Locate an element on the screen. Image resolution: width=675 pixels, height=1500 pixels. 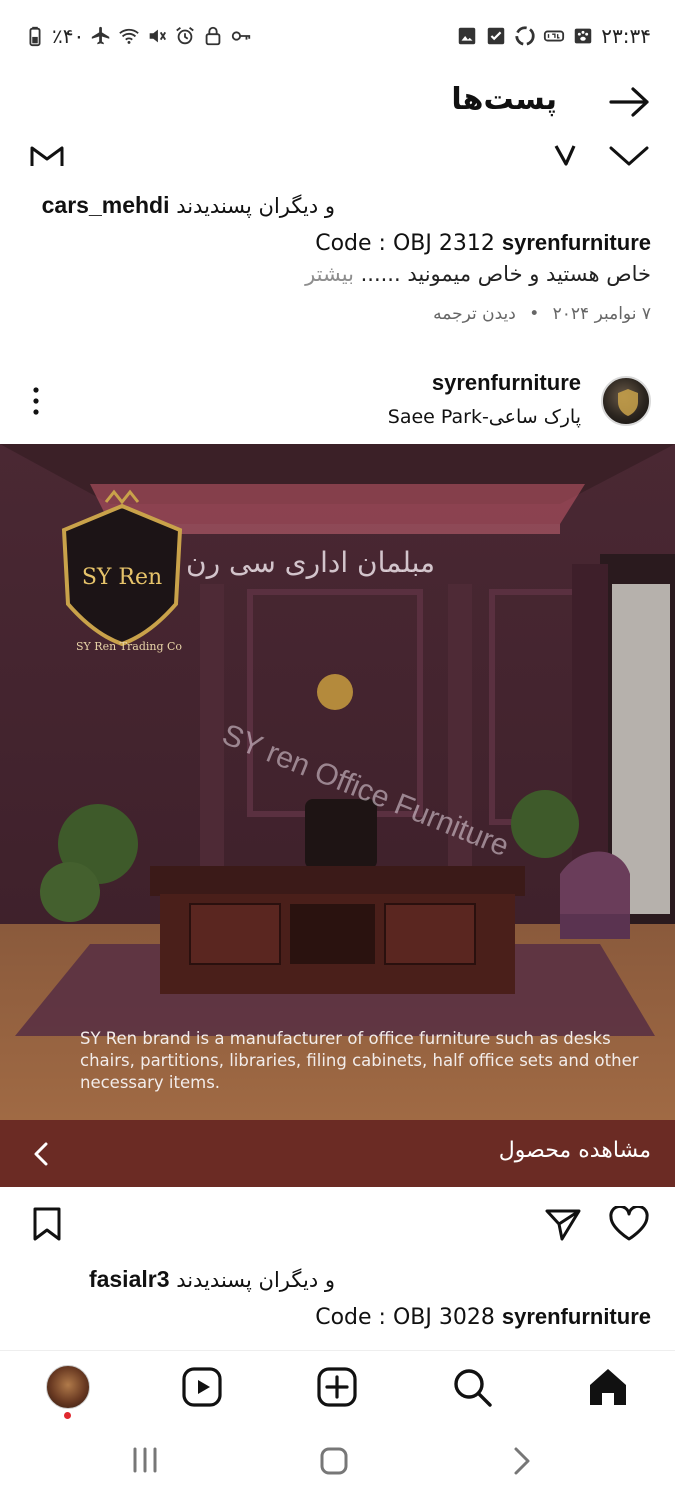
home-icon is located at coordinates (608, 1387).